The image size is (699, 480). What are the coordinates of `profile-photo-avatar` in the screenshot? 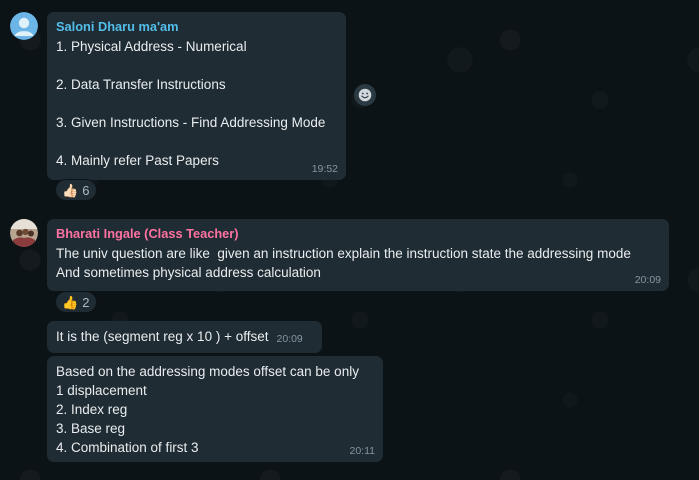 It's located at (24, 233).